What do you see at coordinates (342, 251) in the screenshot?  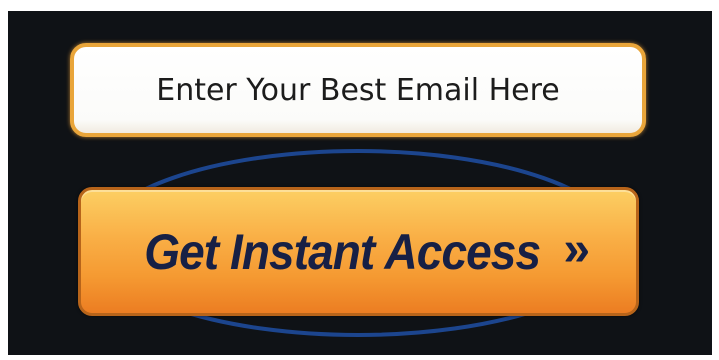 I see `button-label: Get Instant Access` at bounding box center [342, 251].